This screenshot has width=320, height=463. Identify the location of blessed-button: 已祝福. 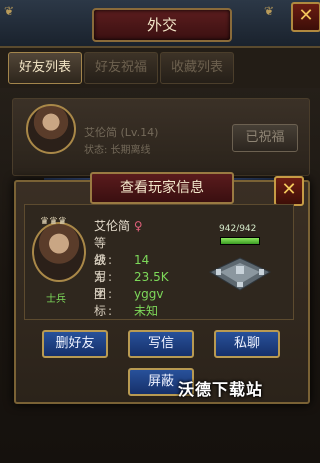
(265, 138).